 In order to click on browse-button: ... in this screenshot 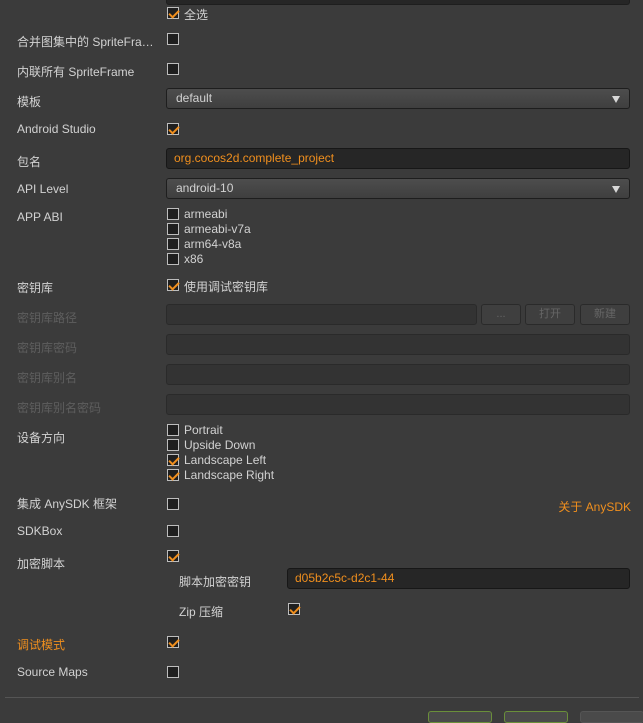, I will do `click(501, 314)`.